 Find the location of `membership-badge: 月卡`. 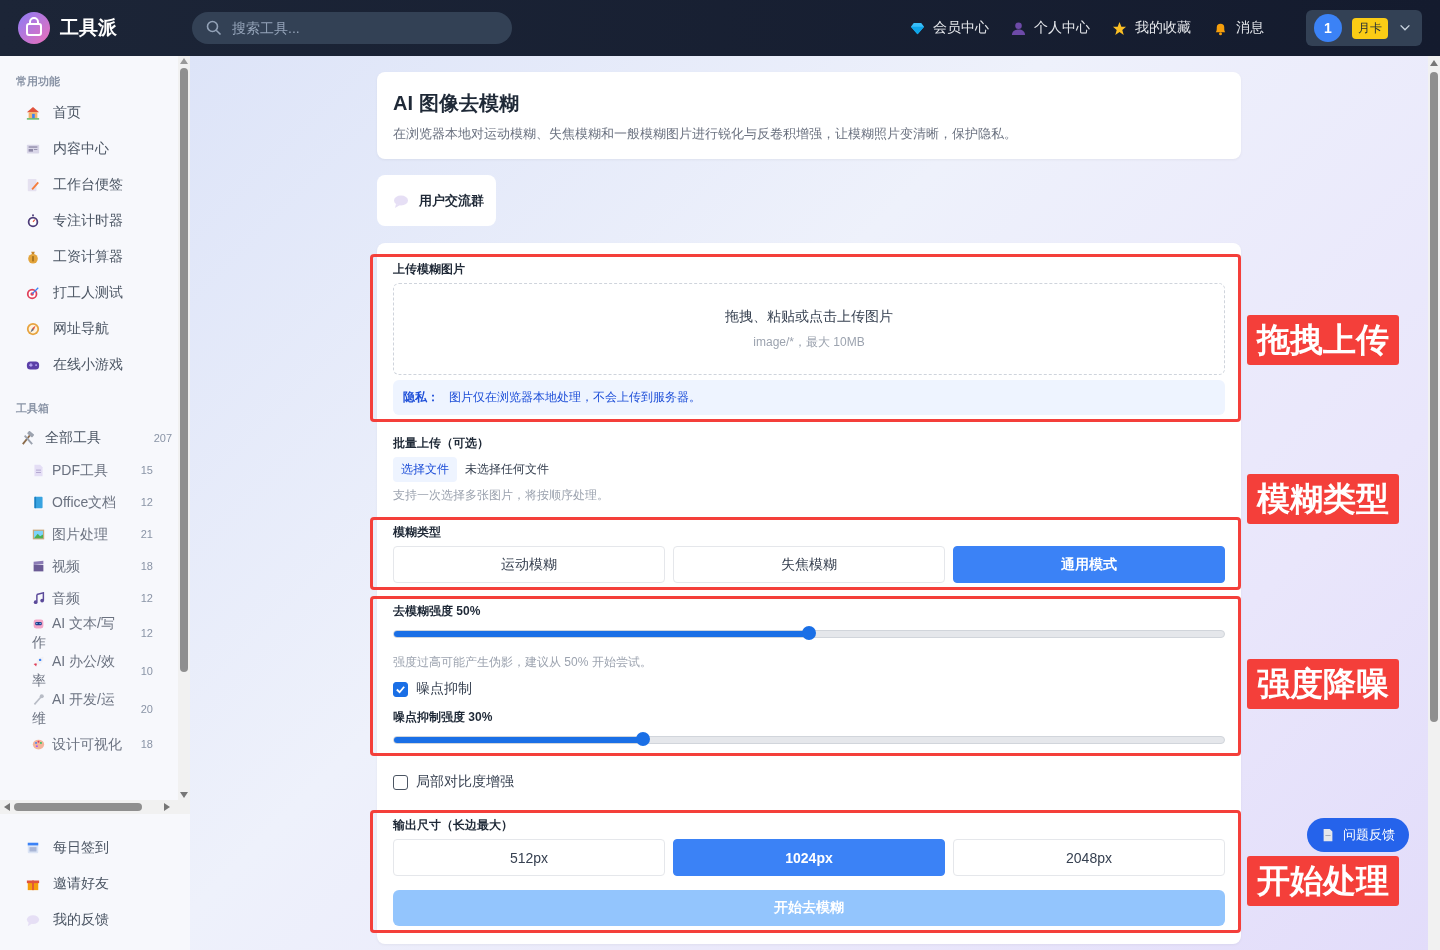

membership-badge: 月卡 is located at coordinates (1370, 28).